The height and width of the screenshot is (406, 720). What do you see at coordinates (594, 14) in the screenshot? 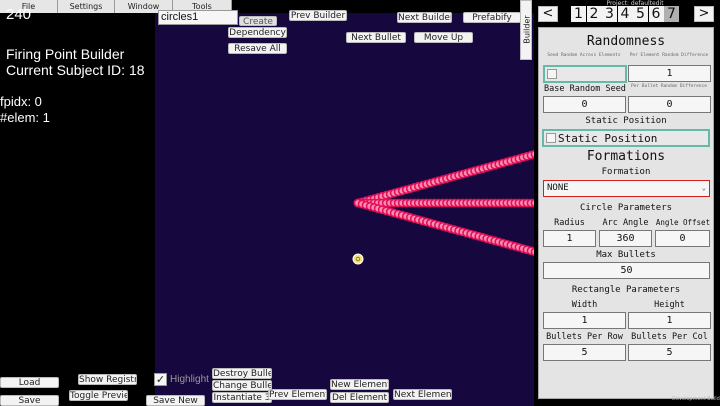
I see `page-button-2: 2` at bounding box center [594, 14].